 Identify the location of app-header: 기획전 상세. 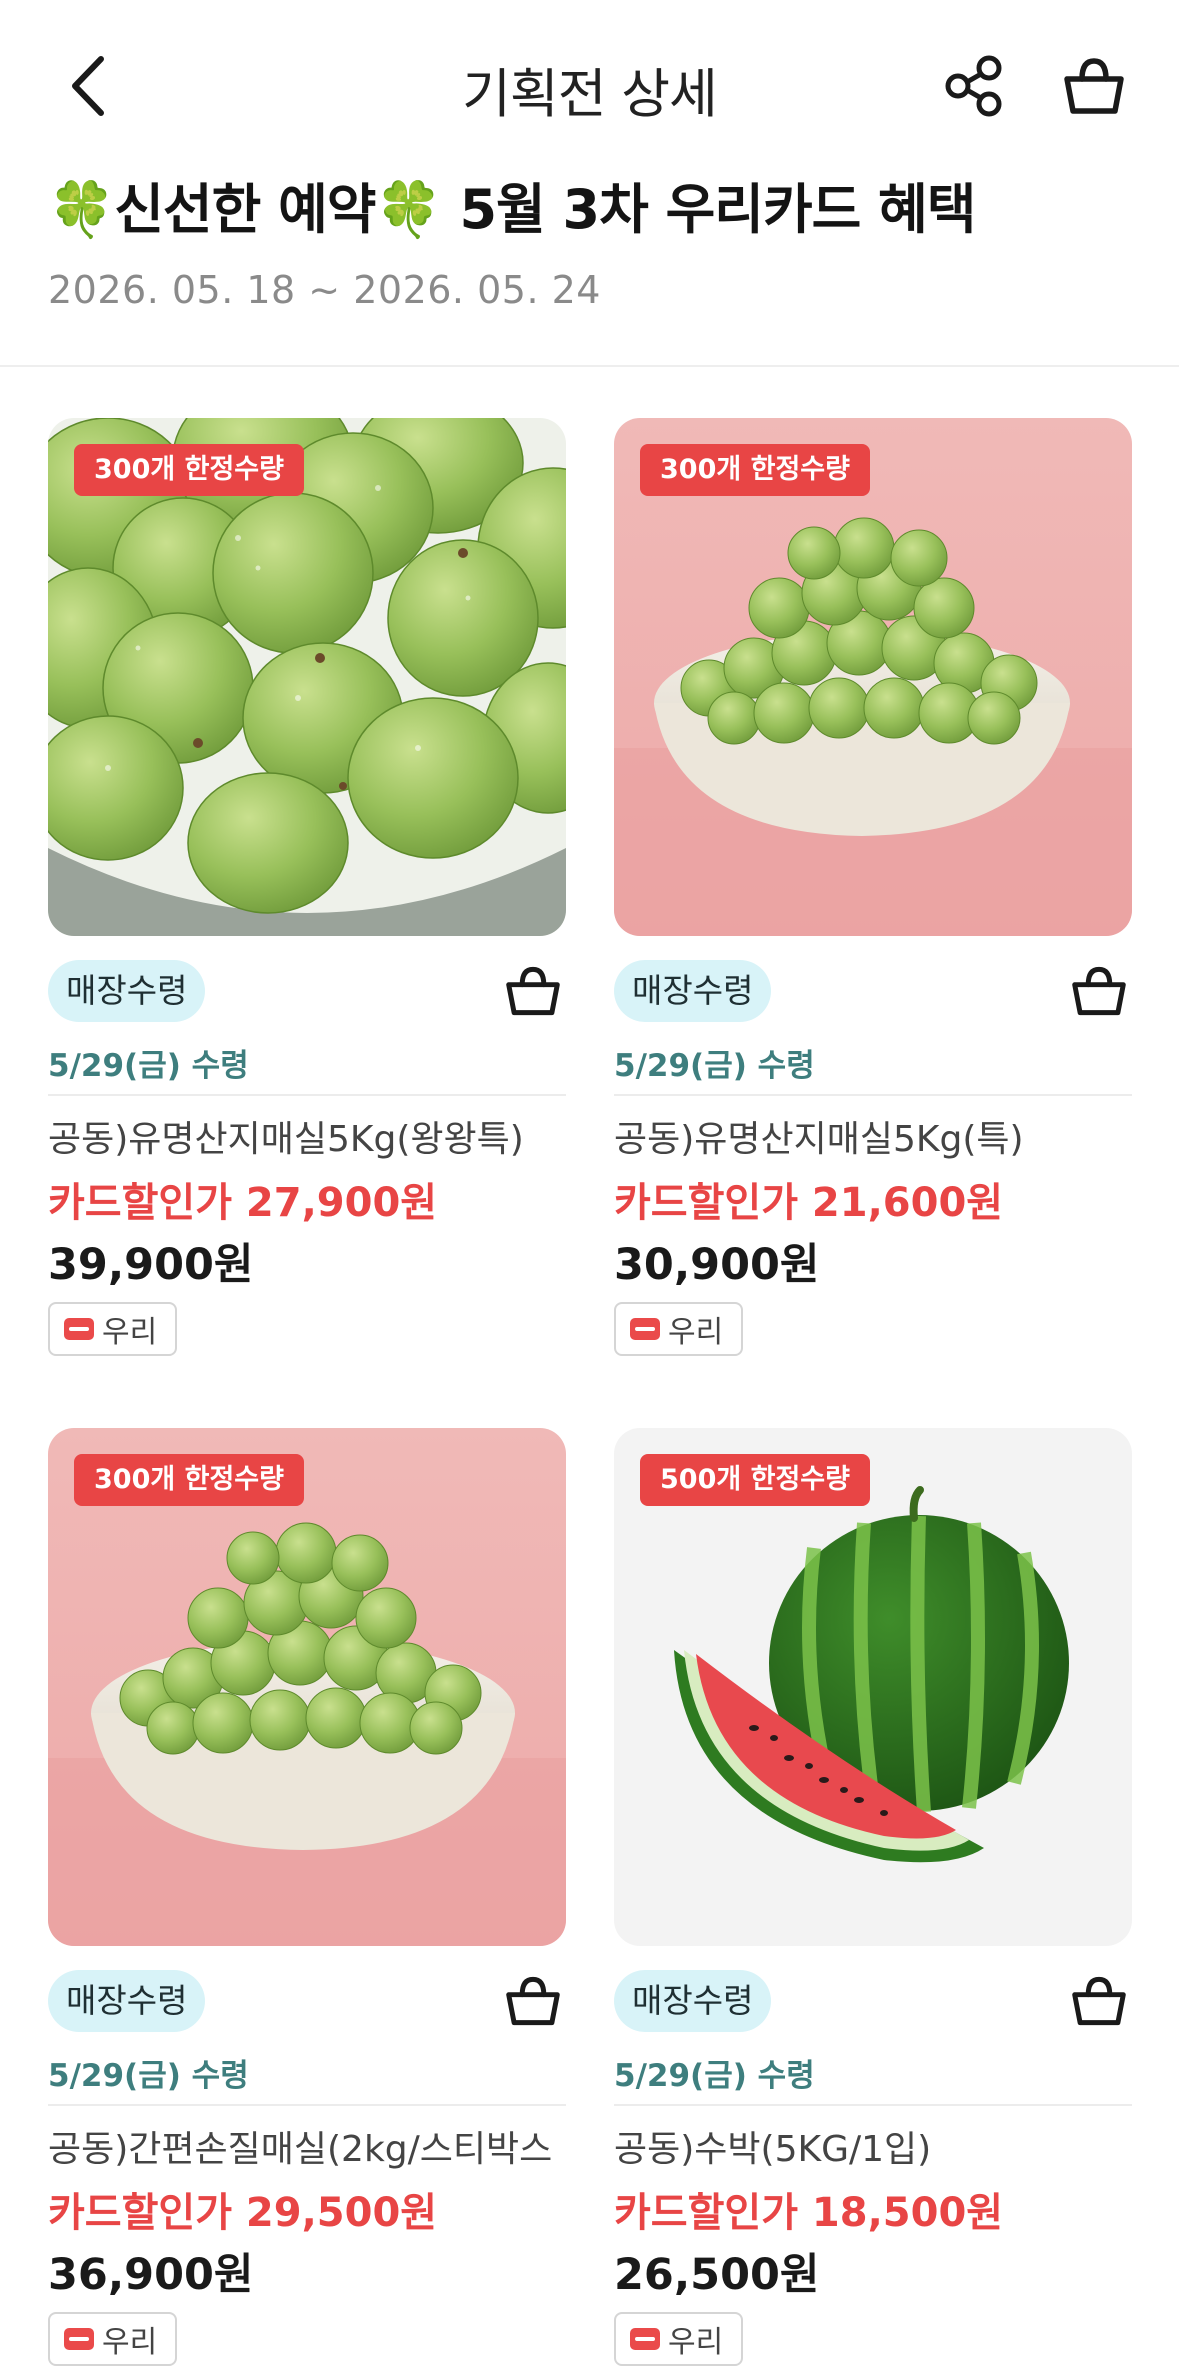
(589, 85).